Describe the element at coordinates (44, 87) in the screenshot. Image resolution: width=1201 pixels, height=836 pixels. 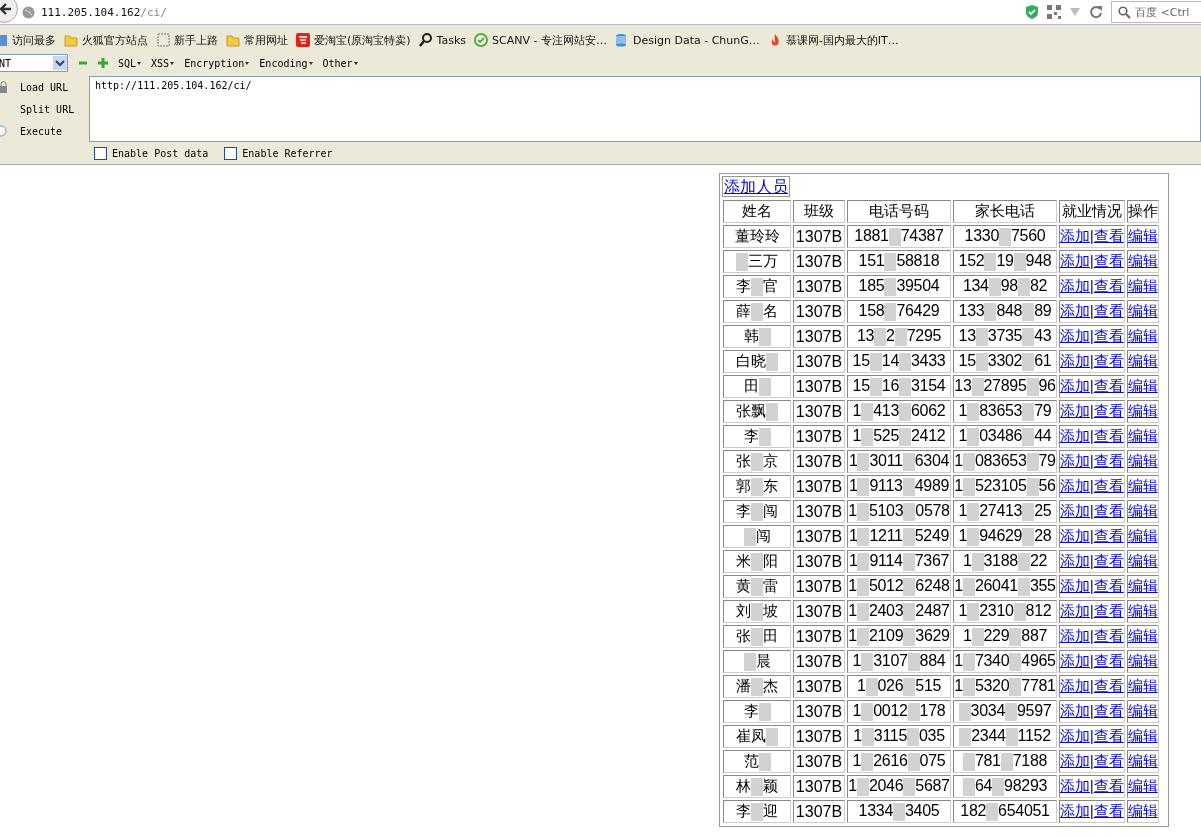
I see `action-button: Load URL` at that location.